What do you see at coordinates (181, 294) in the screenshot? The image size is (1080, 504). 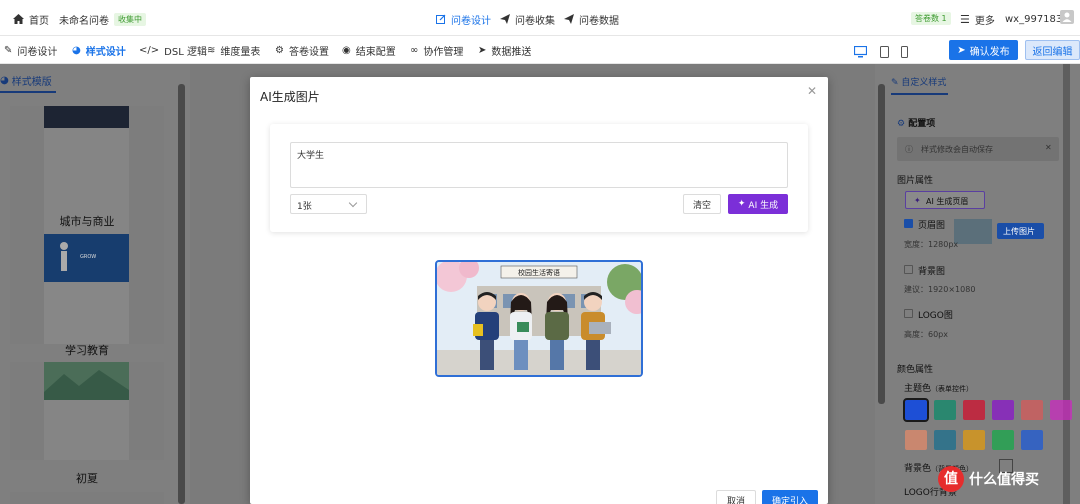 I see `left-scrollbar` at bounding box center [181, 294].